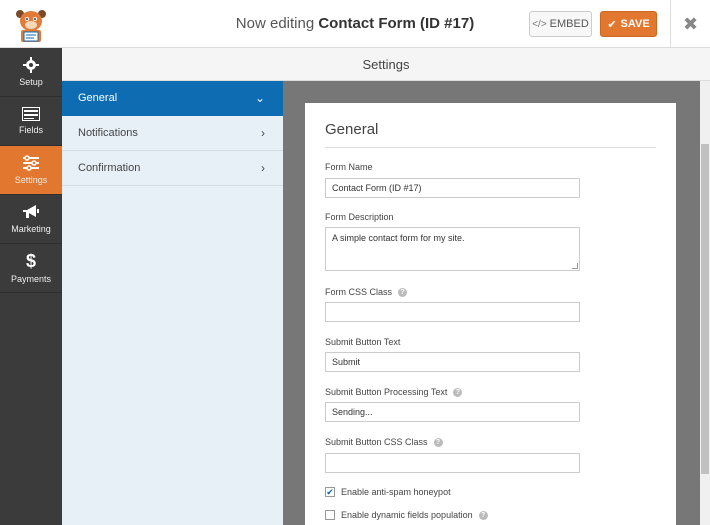 Image resolution: width=710 pixels, height=525 pixels. I want to click on submit-processing-label-text: Submit Button Processing Text, so click(386, 392).